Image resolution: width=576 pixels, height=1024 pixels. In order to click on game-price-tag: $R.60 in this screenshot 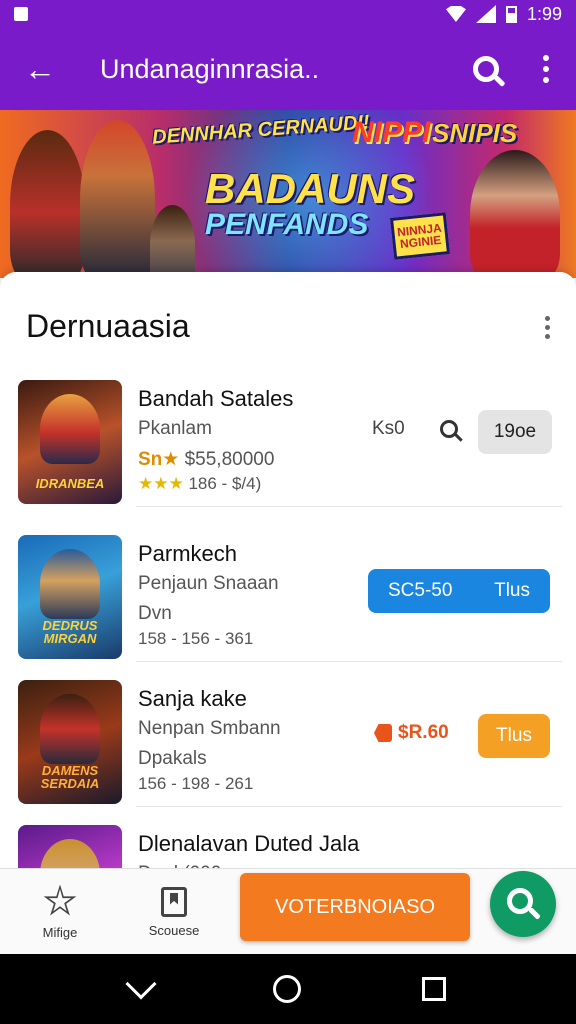, I will do `click(411, 733)`.